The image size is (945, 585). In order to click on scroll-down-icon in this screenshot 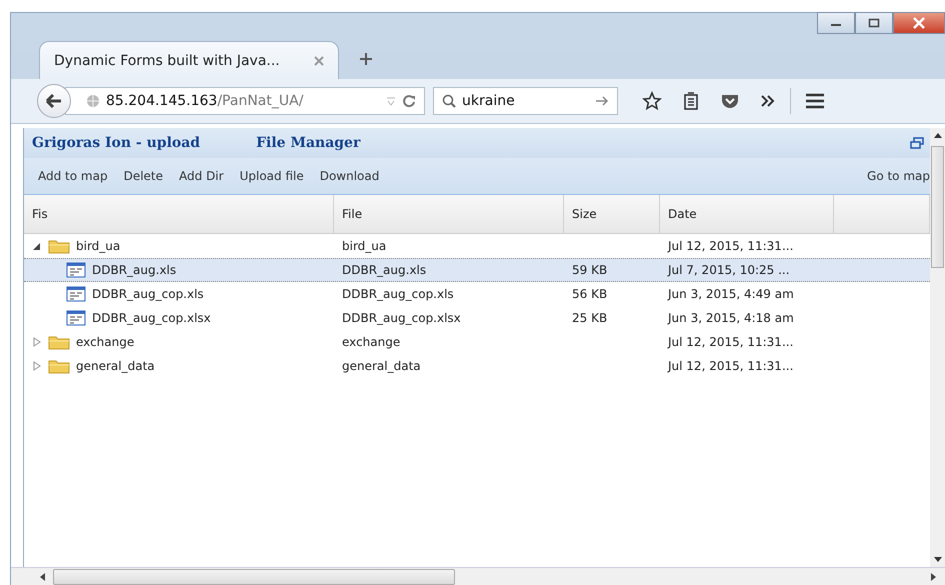, I will do `click(938, 560)`.